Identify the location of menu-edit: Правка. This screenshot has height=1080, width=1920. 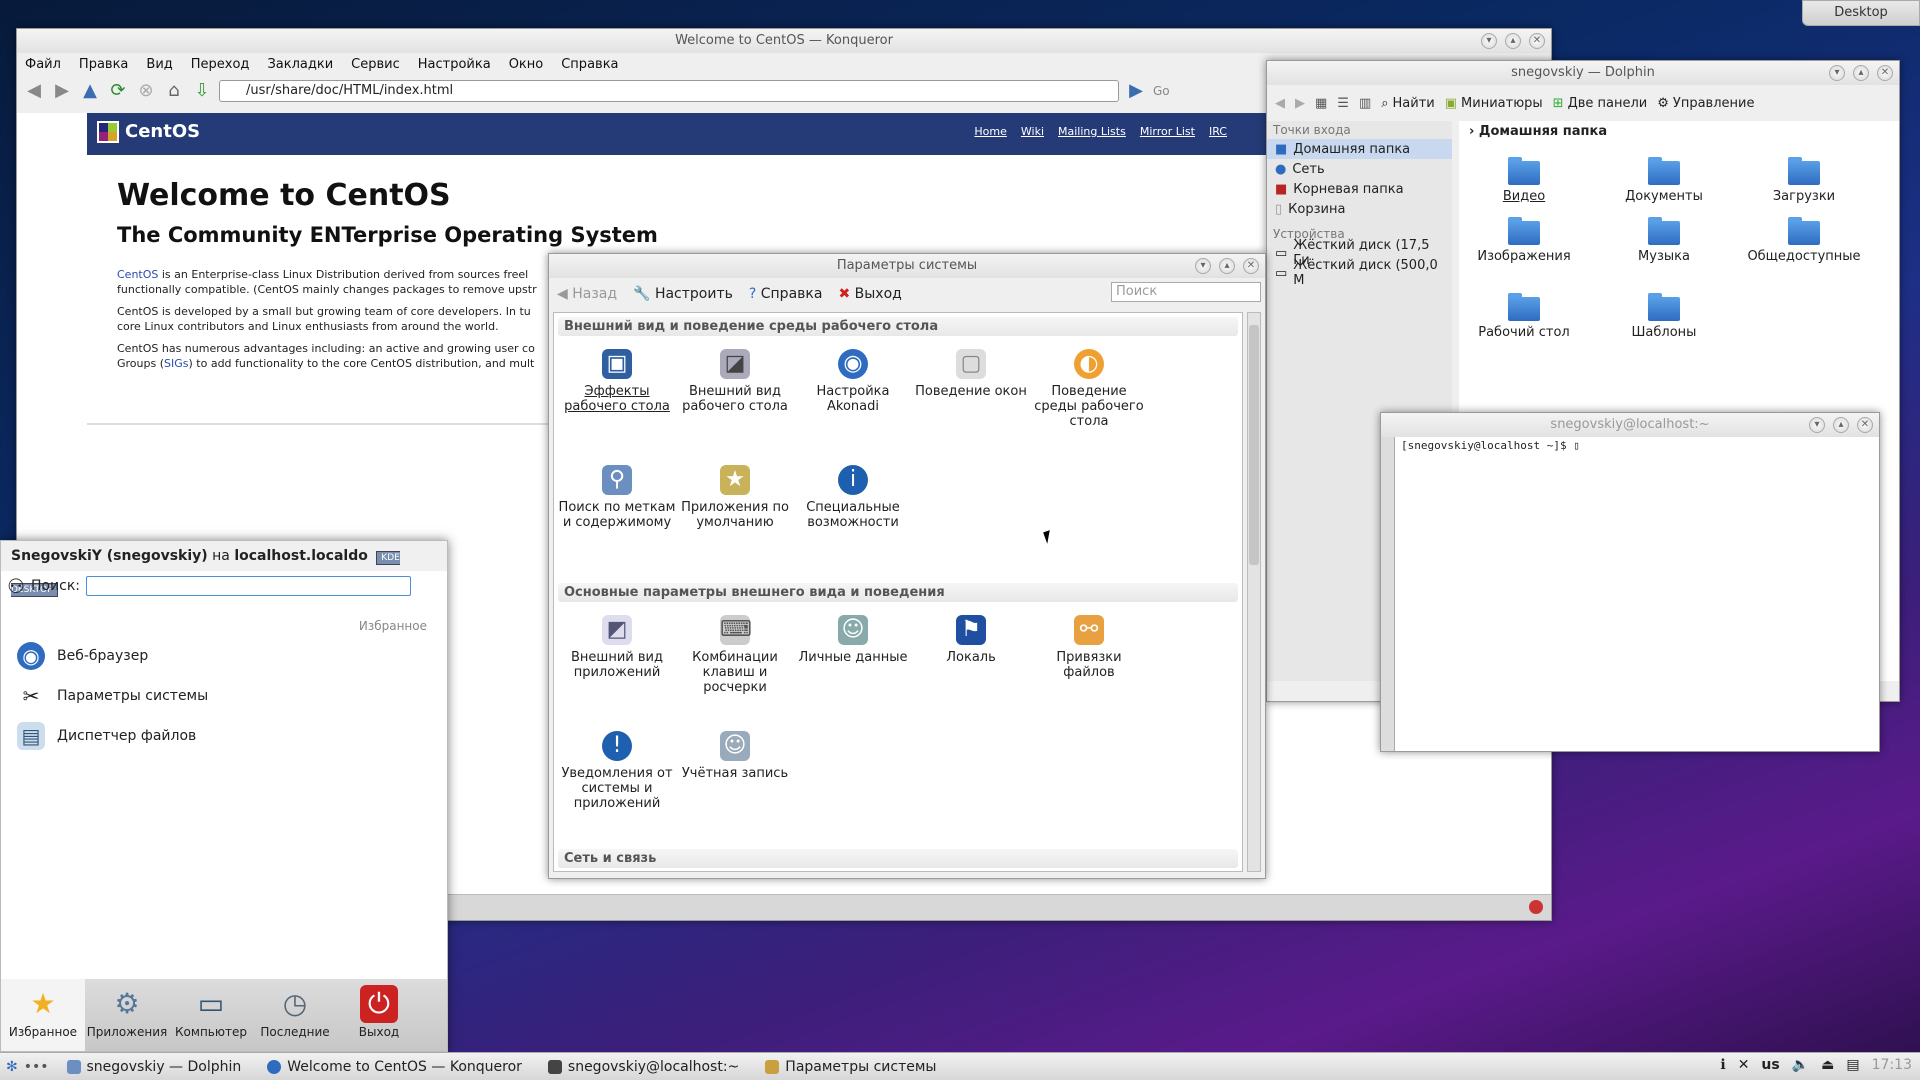
(103, 64).